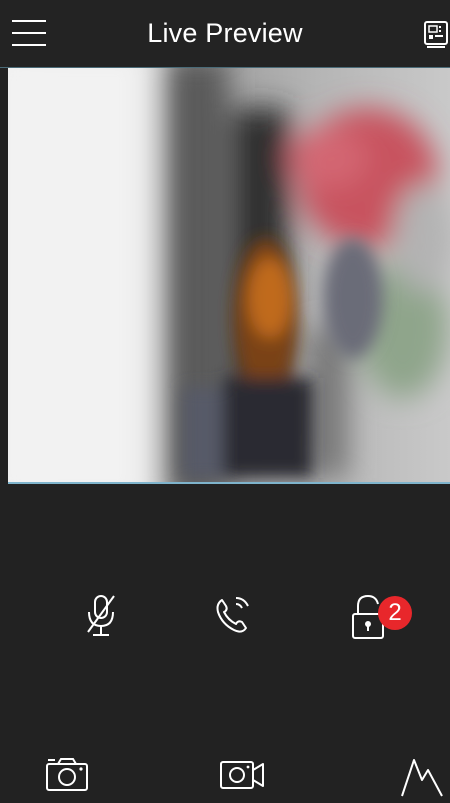 The height and width of the screenshot is (803, 450). I want to click on page-title: Live Preview, so click(225, 33).